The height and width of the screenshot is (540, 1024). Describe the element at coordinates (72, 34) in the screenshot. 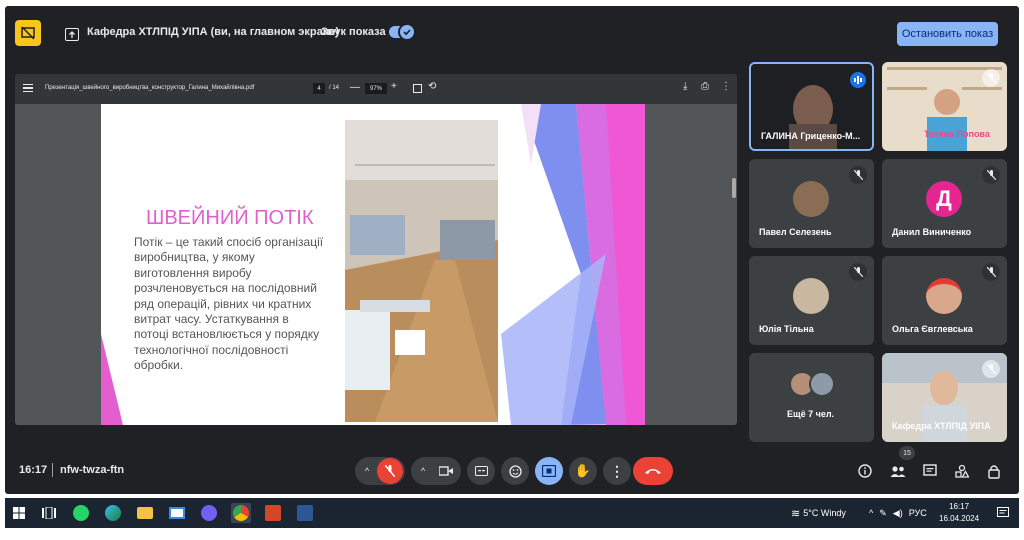

I see `share-screen-icon` at that location.